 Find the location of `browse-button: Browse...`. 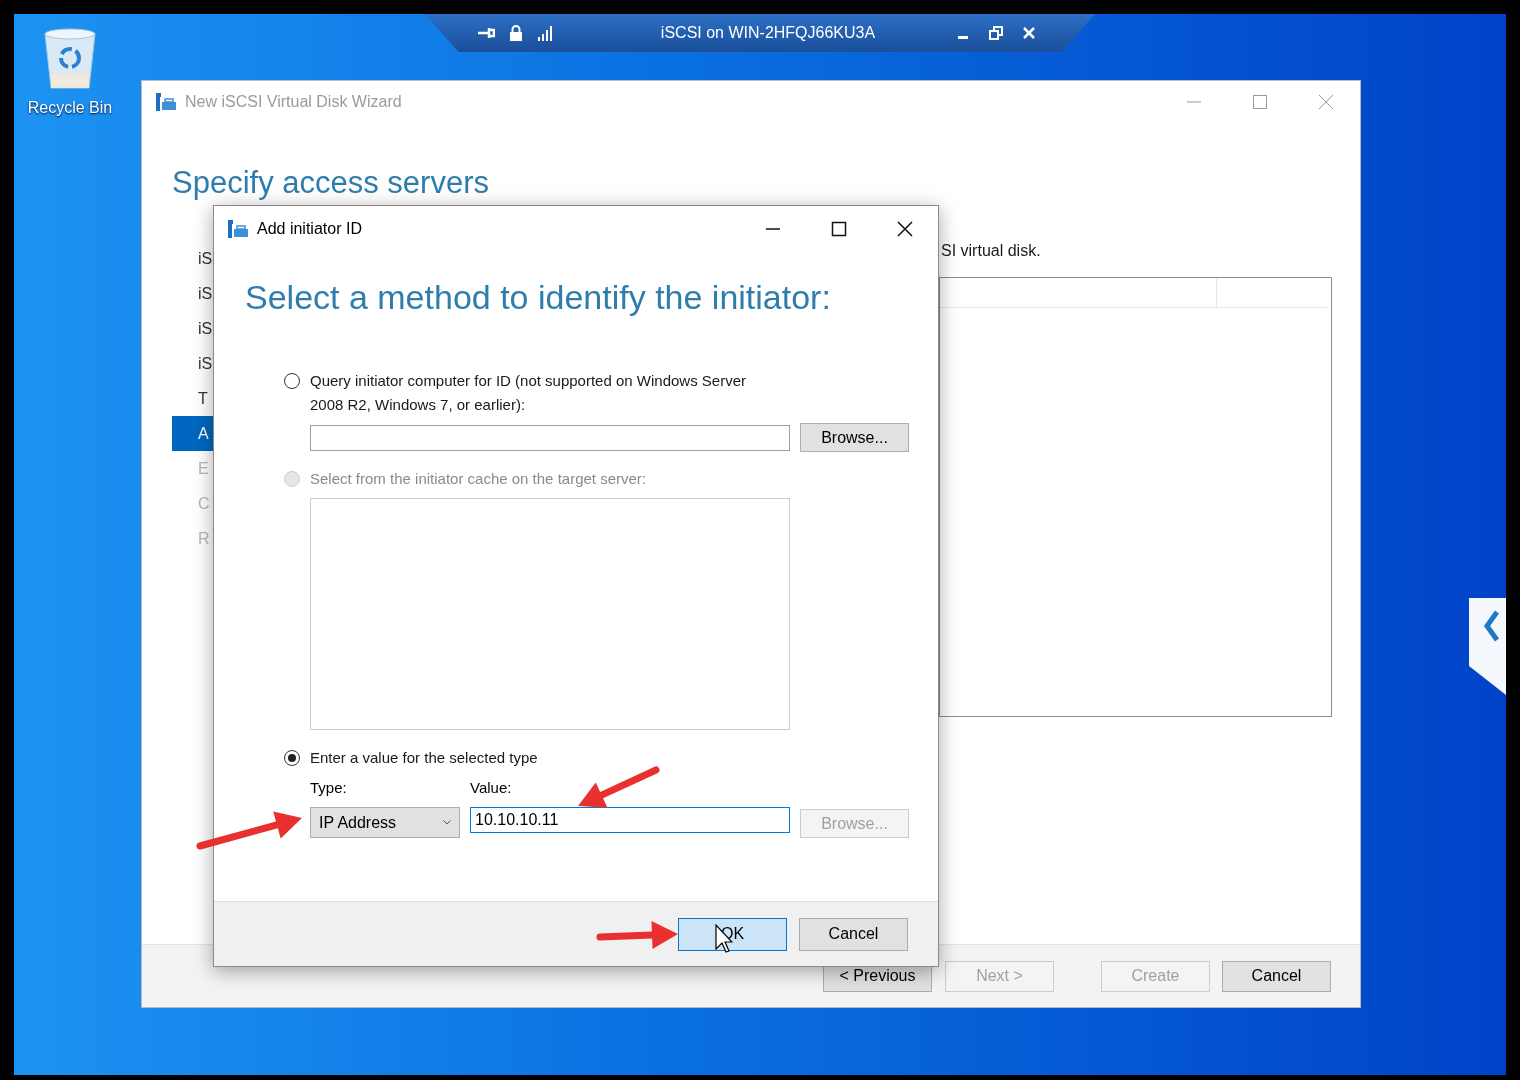

browse-button: Browse... is located at coordinates (854, 437).